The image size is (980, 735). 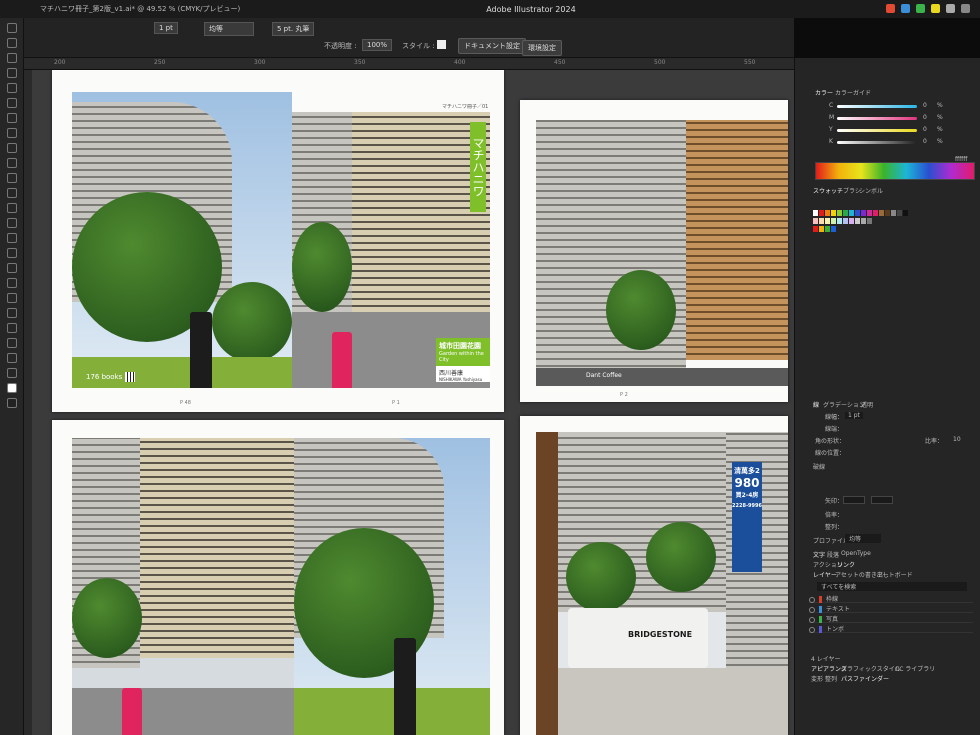 What do you see at coordinates (915, 668) in the screenshot?
I see `tab-cc-libraries: CC ライブラリ` at bounding box center [915, 668].